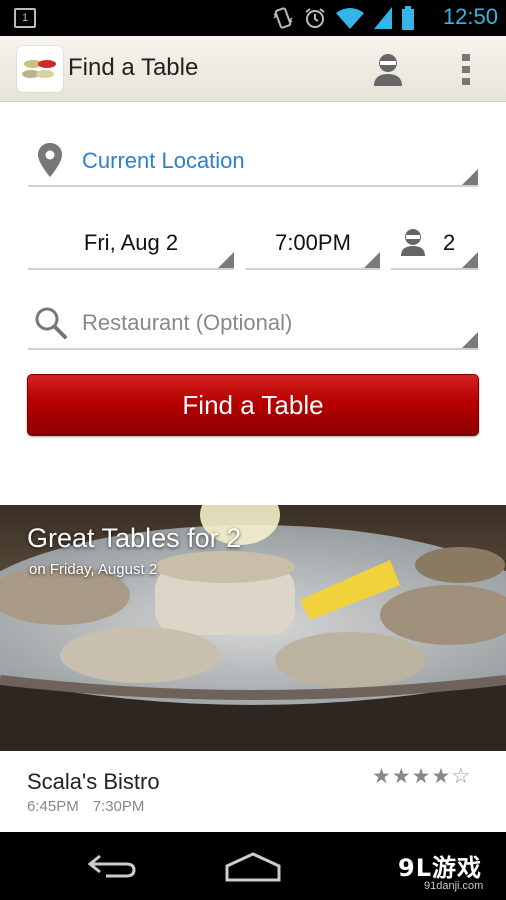 The height and width of the screenshot is (900, 506). Describe the element at coordinates (93, 569) in the screenshot. I see `promo-subtitle: on Friday, August 2` at that location.